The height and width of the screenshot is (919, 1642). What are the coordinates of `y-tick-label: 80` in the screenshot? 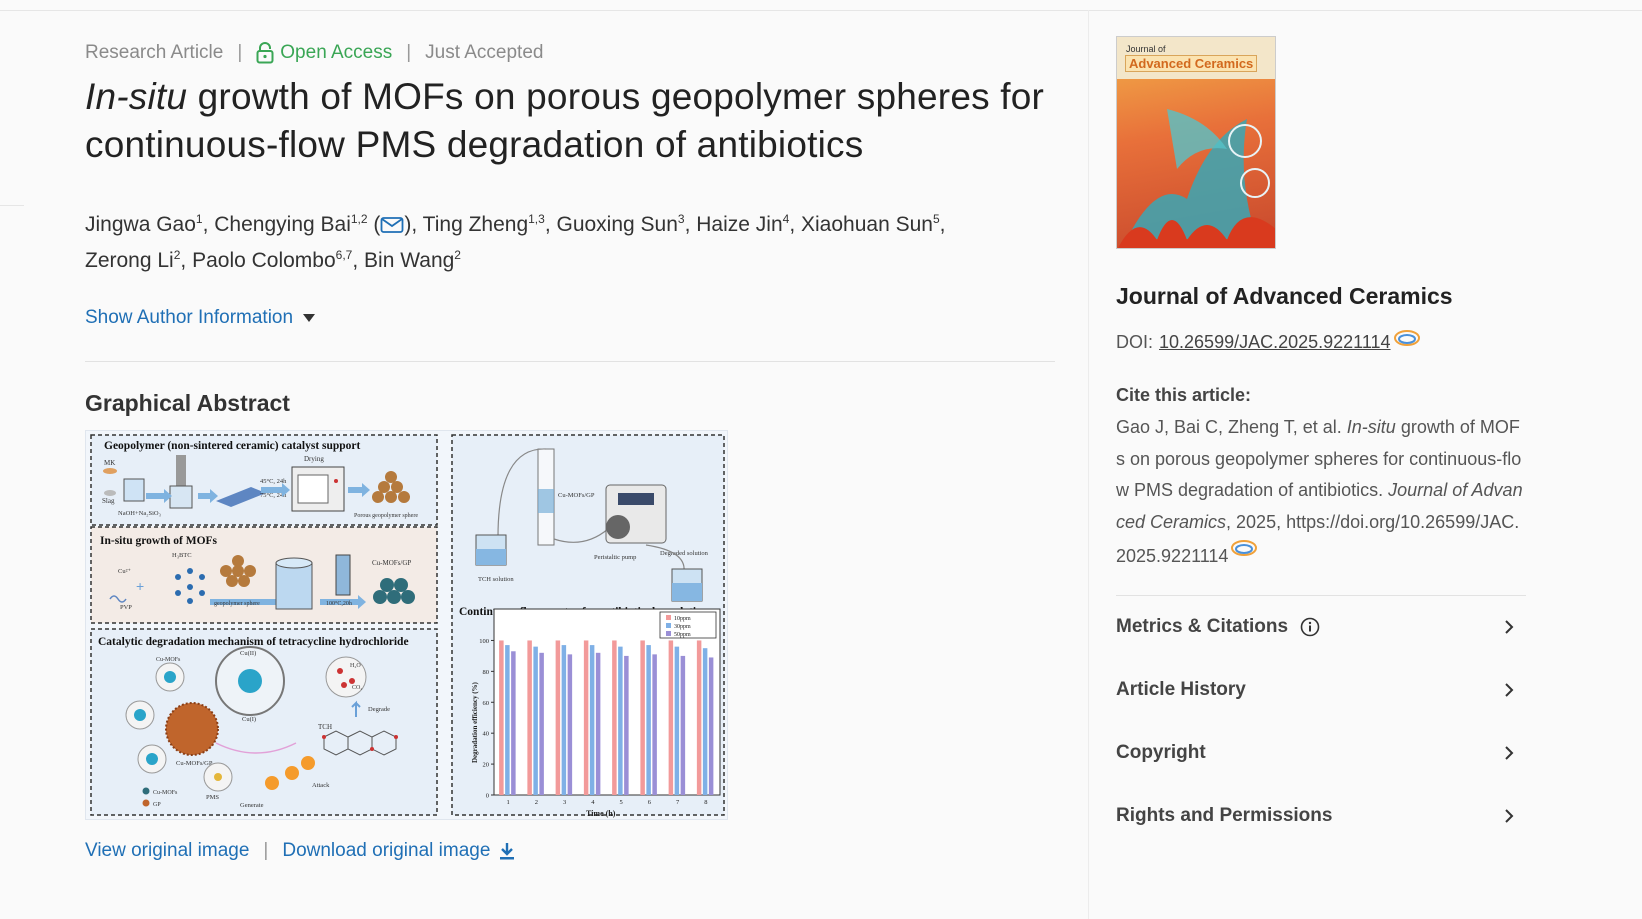 It's located at (486, 672).